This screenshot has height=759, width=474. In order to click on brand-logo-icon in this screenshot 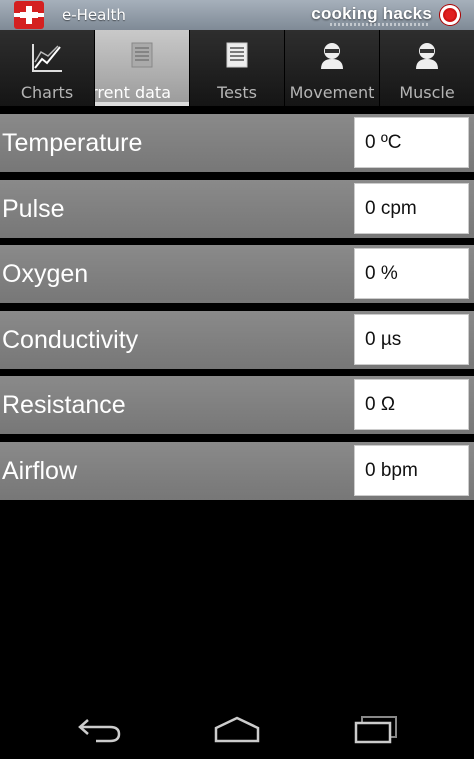, I will do `click(450, 15)`.